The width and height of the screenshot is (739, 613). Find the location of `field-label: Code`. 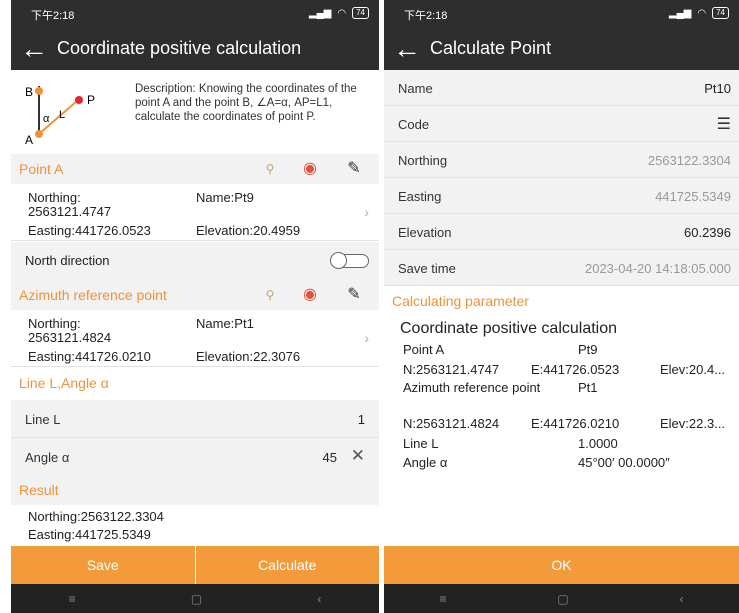

field-label: Code is located at coordinates (414, 124).